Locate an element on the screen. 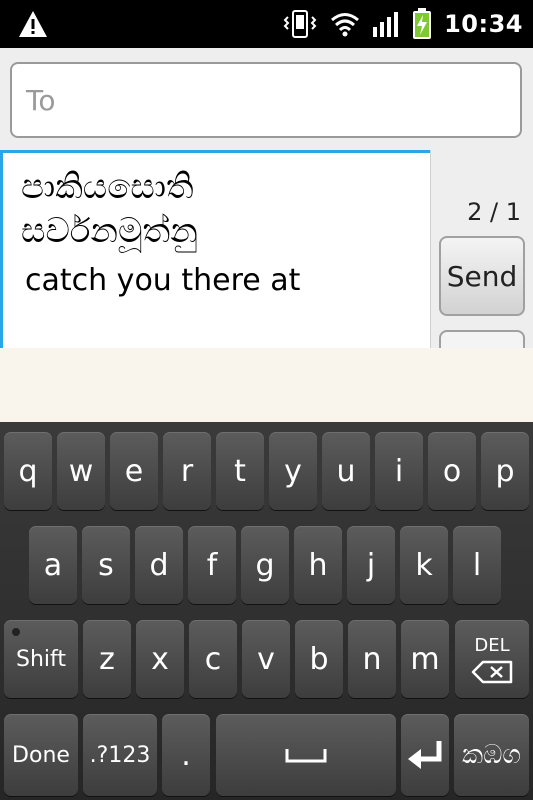  space-key is located at coordinates (306, 755).